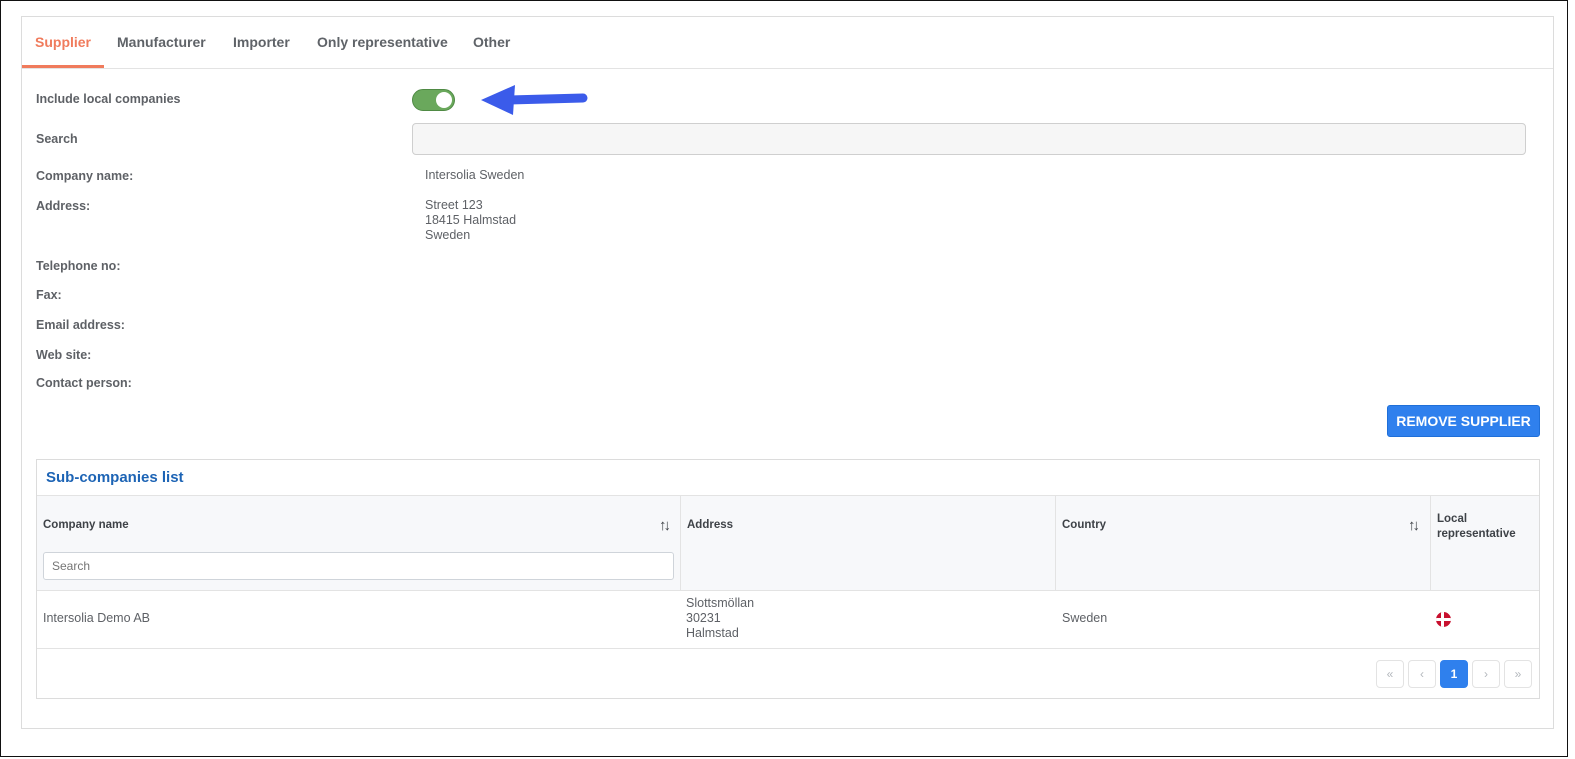 The image size is (1575, 759). Describe the element at coordinates (1390, 674) in the screenshot. I see `first-page-button: «` at that location.